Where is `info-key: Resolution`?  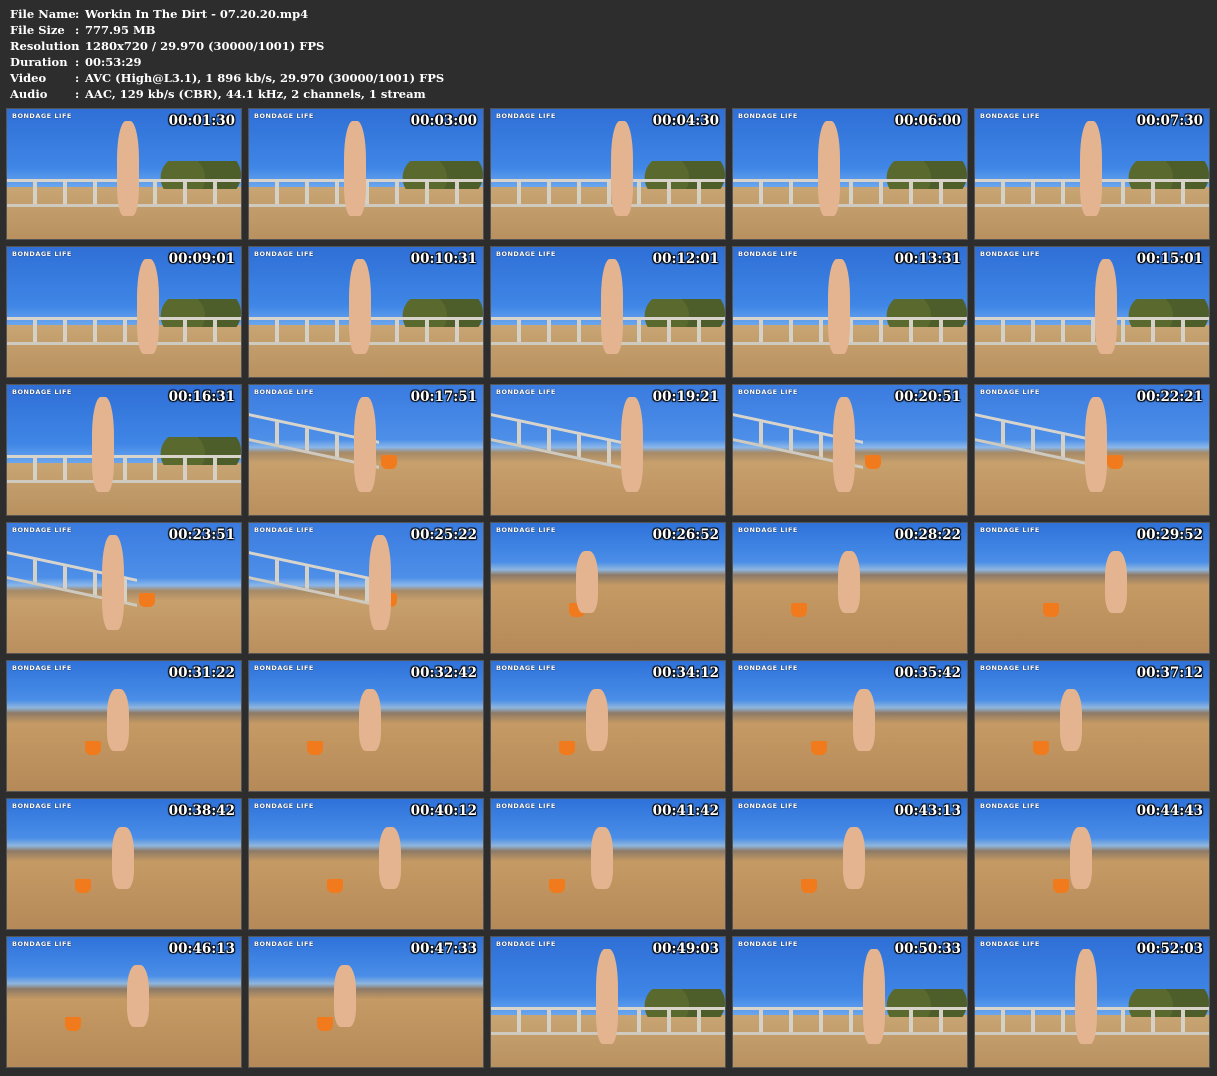 info-key: Resolution is located at coordinates (45, 46).